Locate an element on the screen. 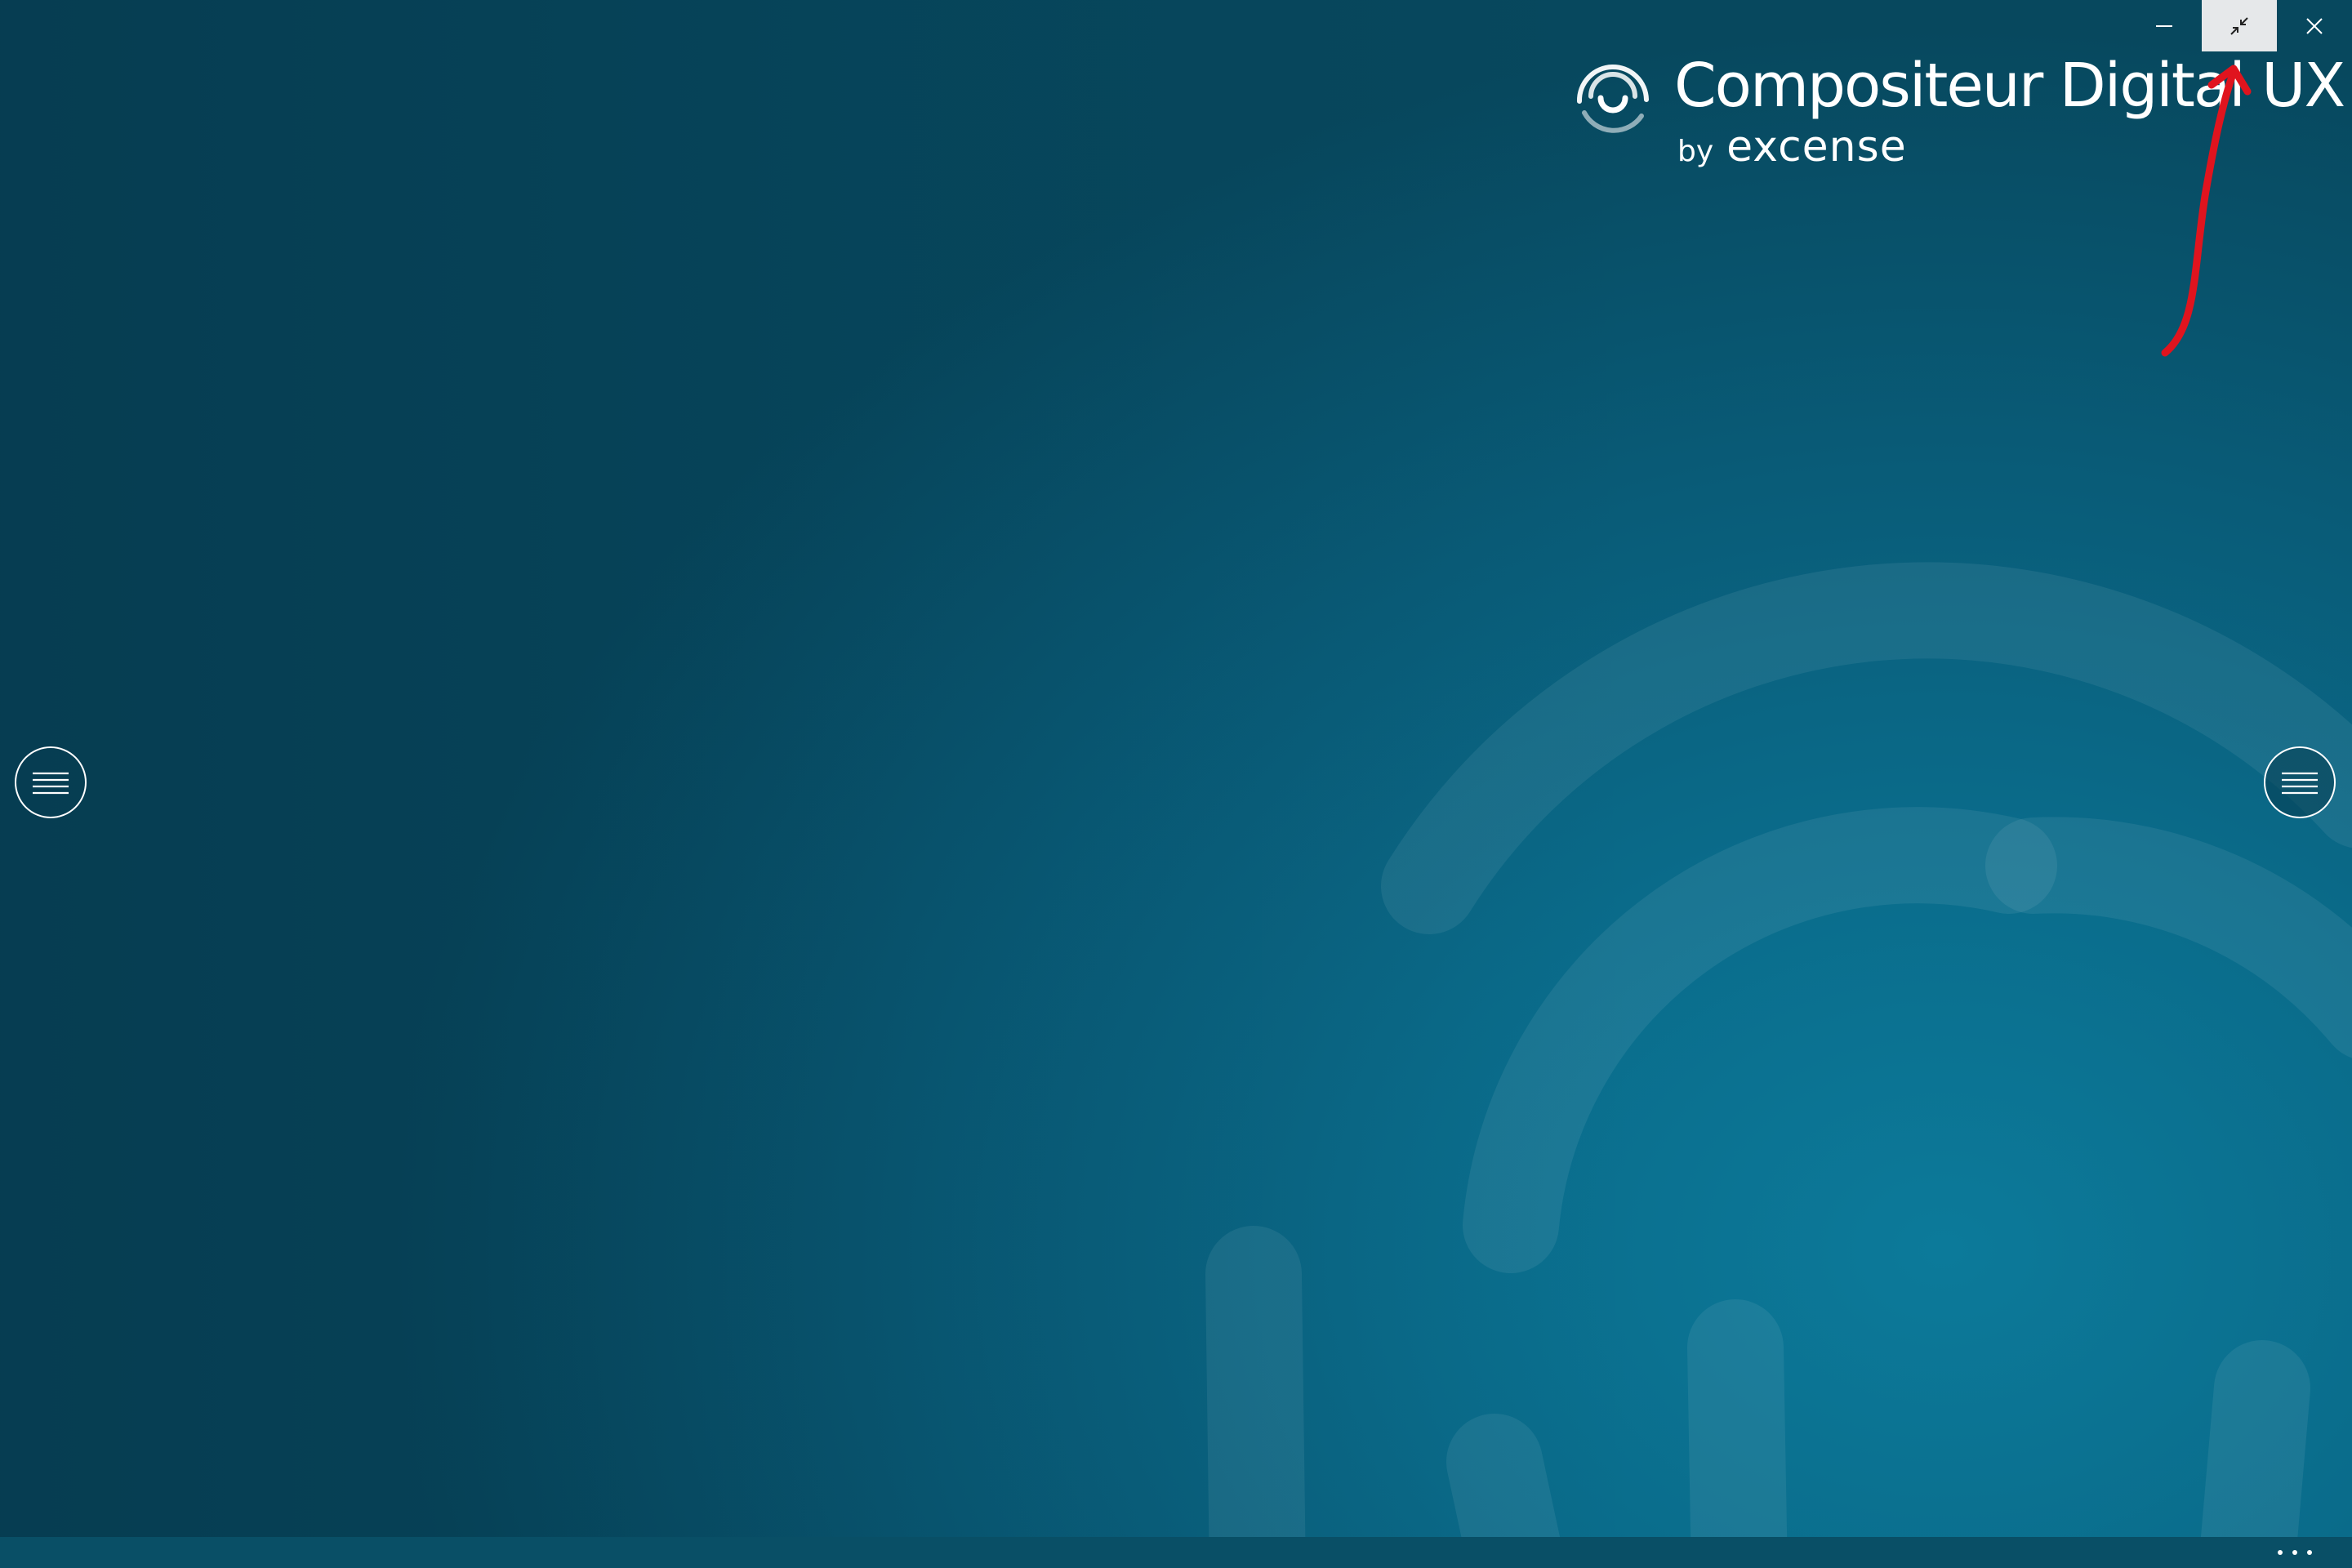  window-controls is located at coordinates (2239, 25).